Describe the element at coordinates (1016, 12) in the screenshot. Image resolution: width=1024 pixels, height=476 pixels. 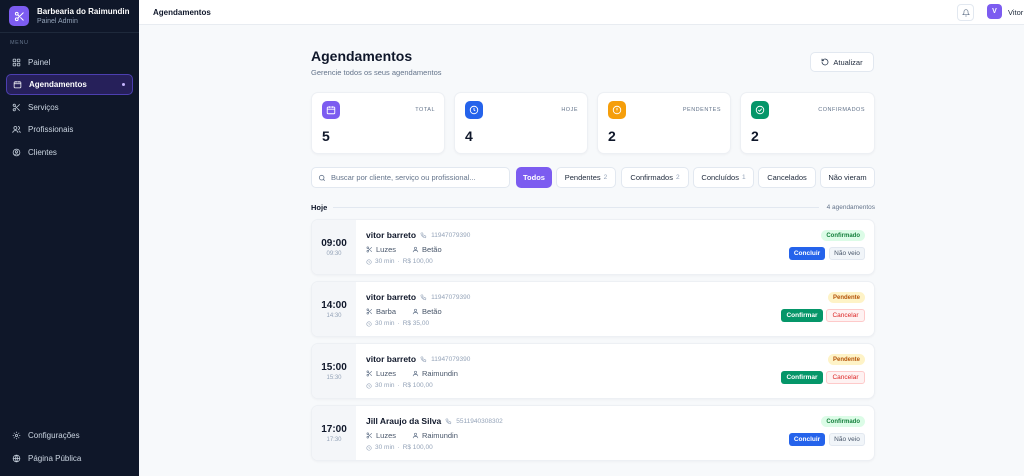
I see `user-name: Vitor` at that location.